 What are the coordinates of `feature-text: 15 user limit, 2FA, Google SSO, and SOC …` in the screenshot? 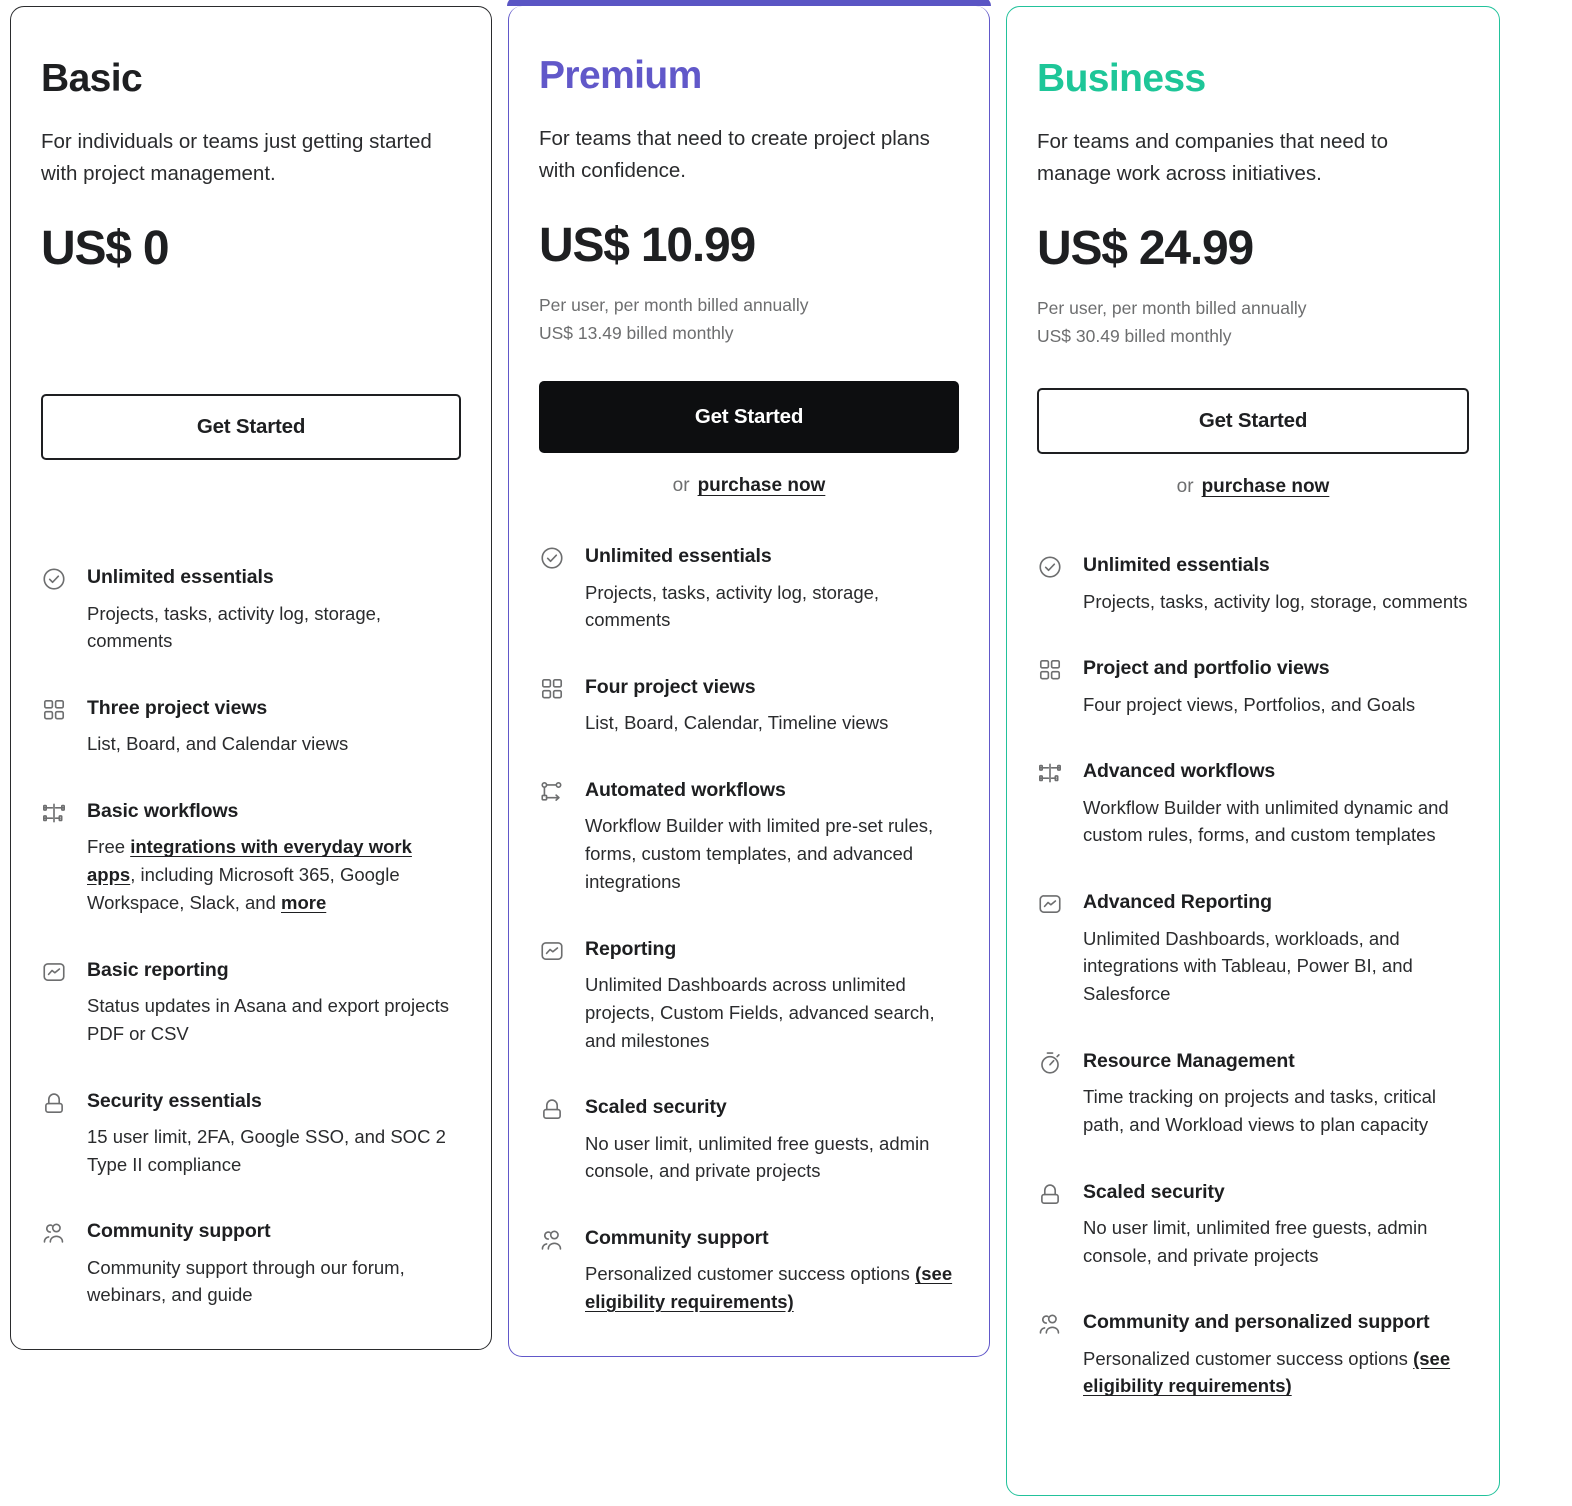 It's located at (266, 1150).